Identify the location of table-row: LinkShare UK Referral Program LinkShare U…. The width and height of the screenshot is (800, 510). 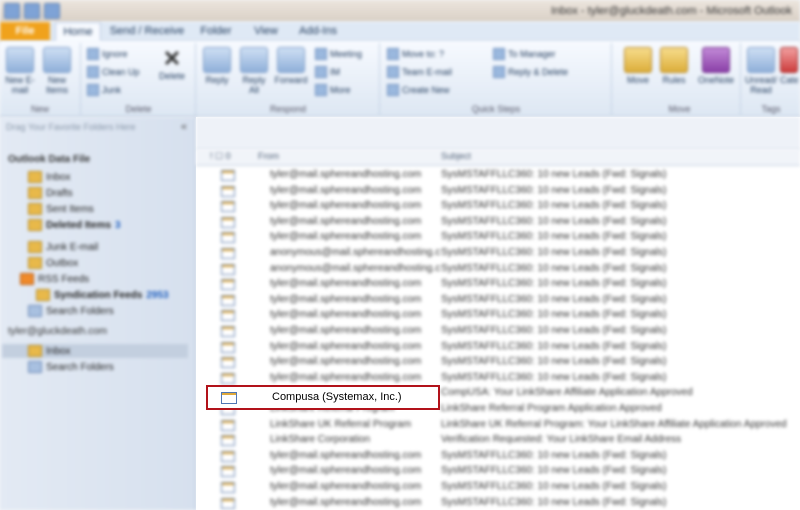
(498, 425).